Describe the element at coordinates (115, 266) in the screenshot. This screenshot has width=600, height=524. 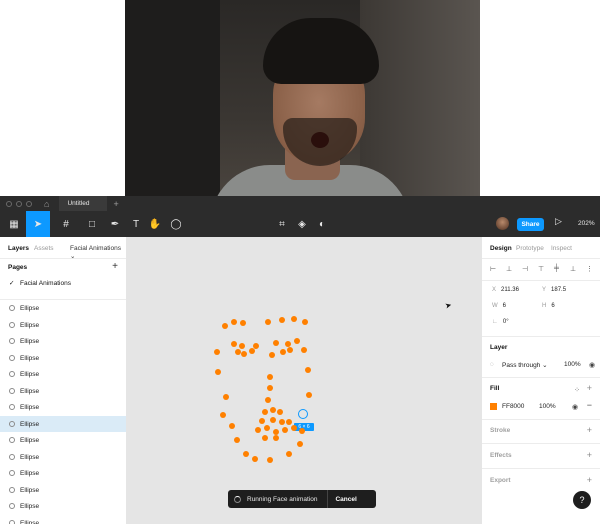
I see `add-page-plus-icon: +` at that location.